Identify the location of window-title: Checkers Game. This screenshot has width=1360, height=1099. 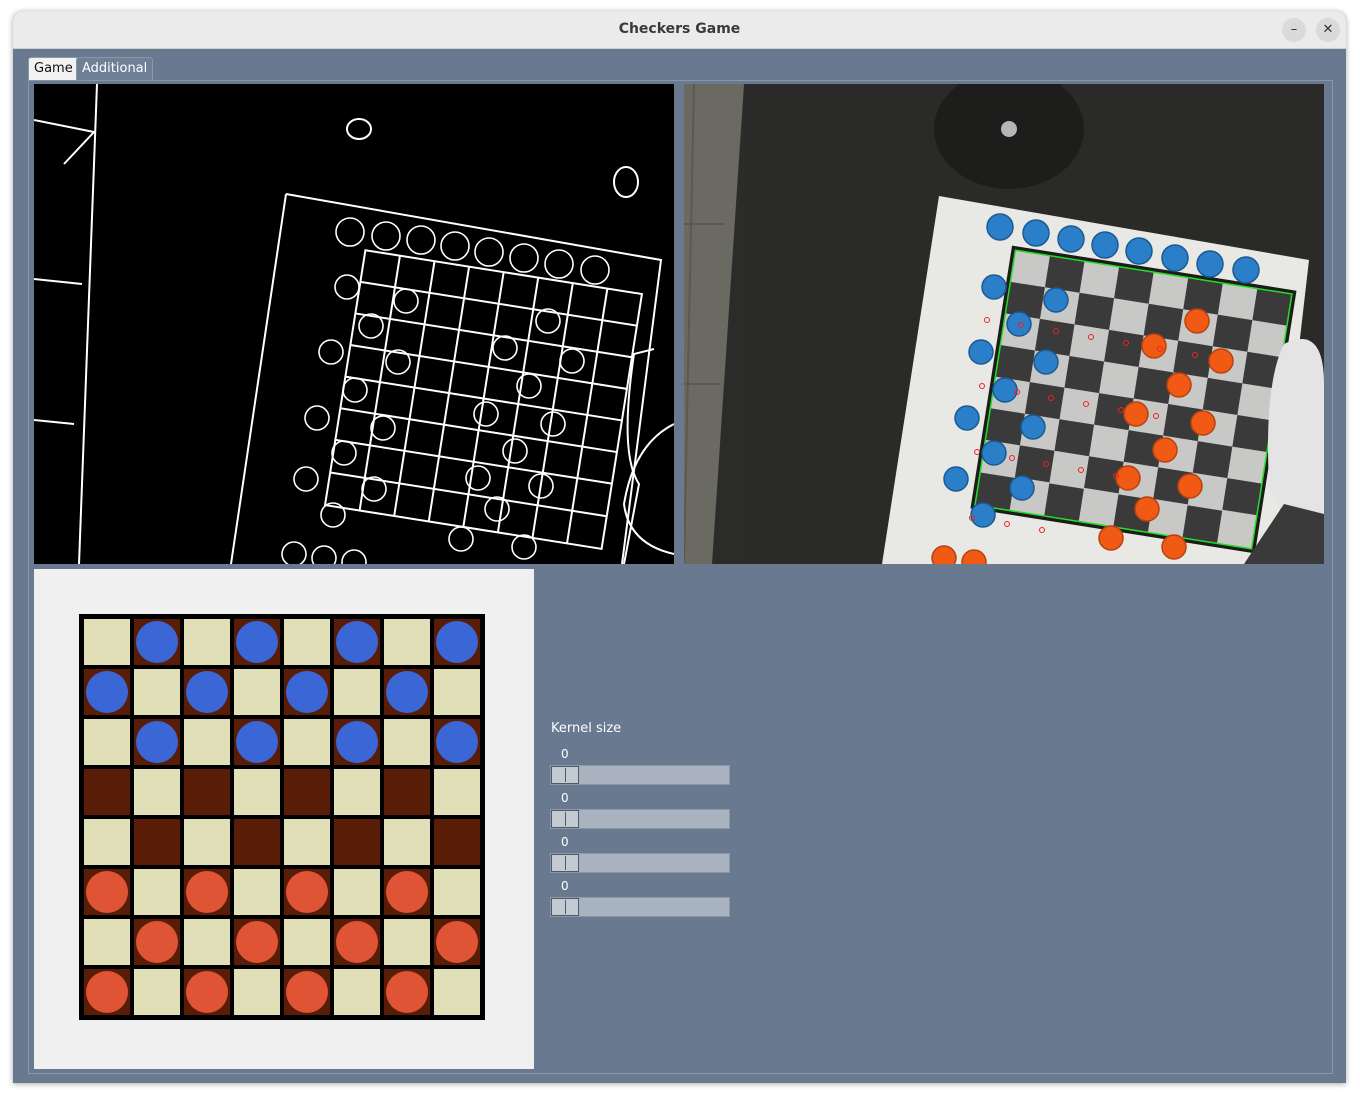
(679, 29).